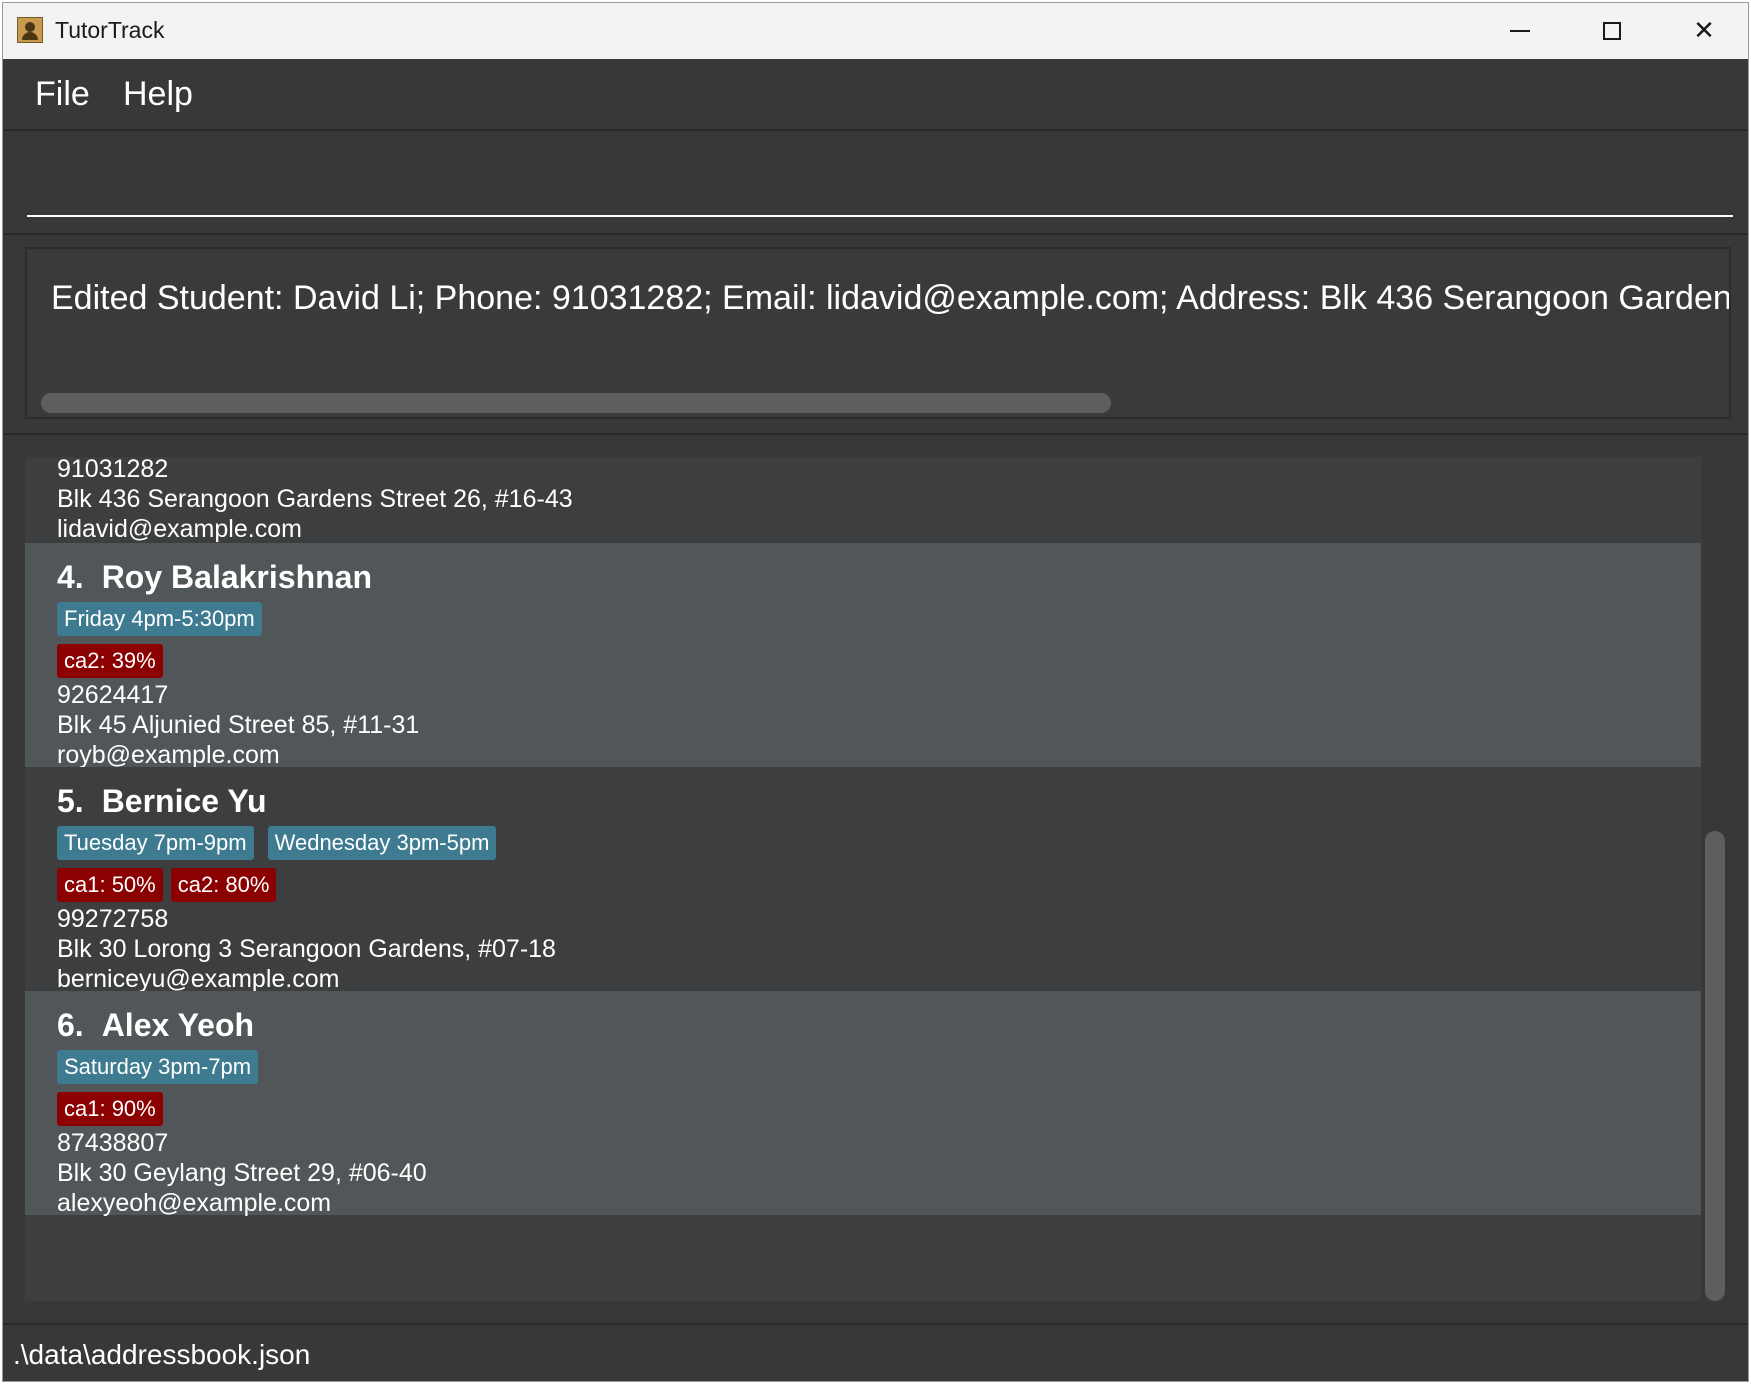  What do you see at coordinates (178, 1025) in the screenshot?
I see `person-name-text: Alex Yeoh` at bounding box center [178, 1025].